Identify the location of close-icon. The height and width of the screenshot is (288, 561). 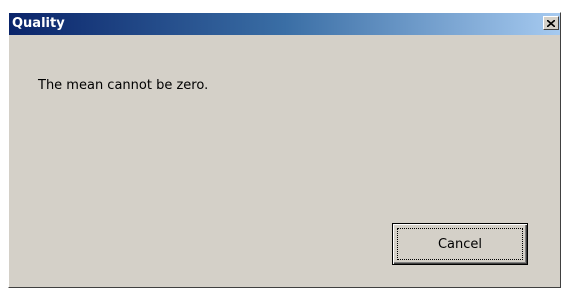
(551, 23).